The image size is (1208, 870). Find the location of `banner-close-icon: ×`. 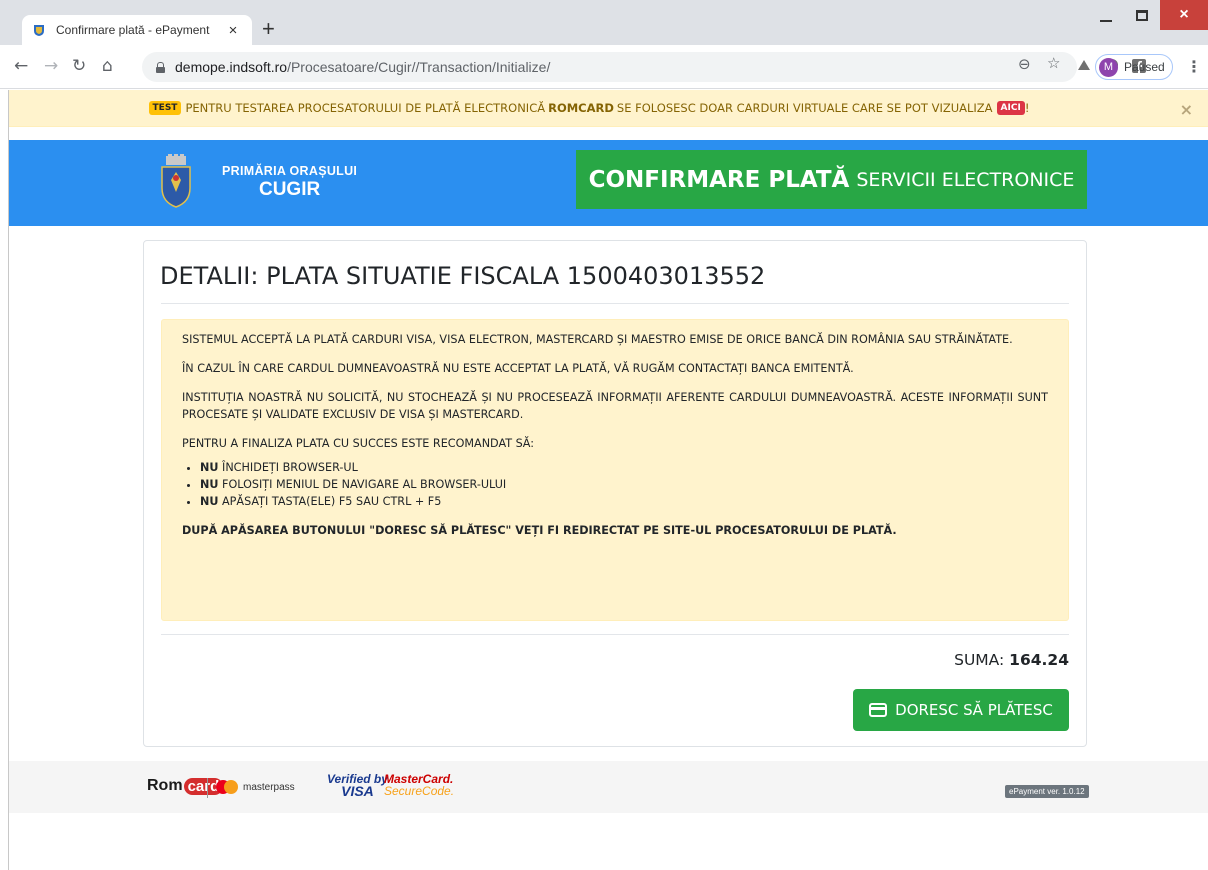

banner-close-icon: × is located at coordinates (1186, 109).